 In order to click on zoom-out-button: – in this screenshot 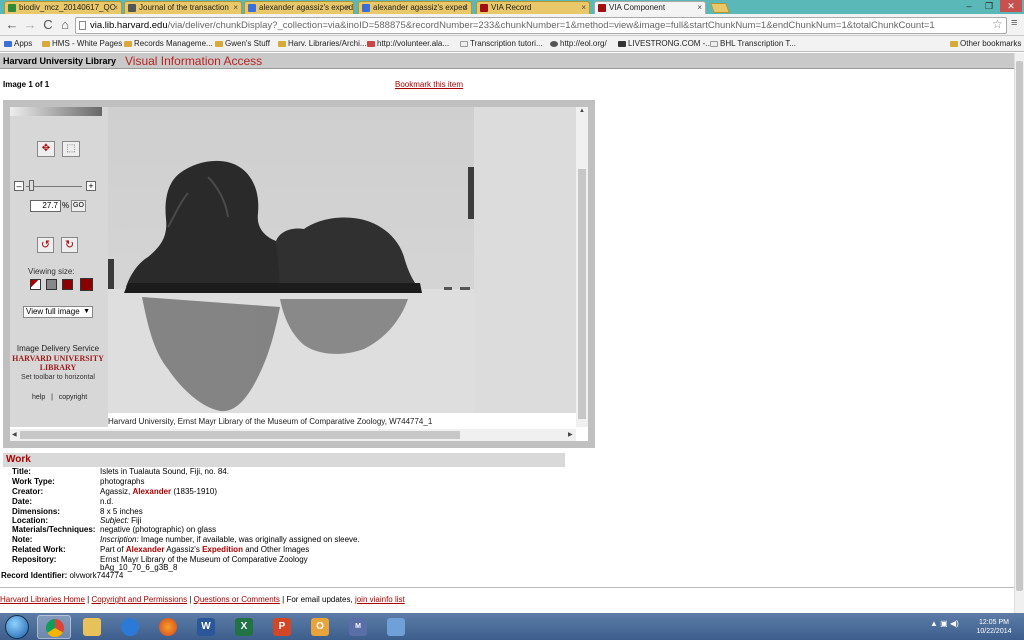, I will do `click(19, 186)`.